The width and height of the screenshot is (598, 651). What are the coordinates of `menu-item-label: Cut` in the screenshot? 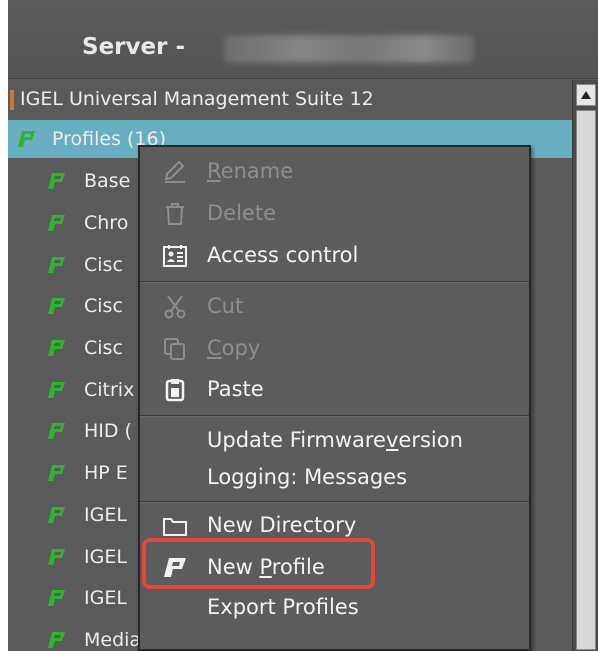 It's located at (225, 306).